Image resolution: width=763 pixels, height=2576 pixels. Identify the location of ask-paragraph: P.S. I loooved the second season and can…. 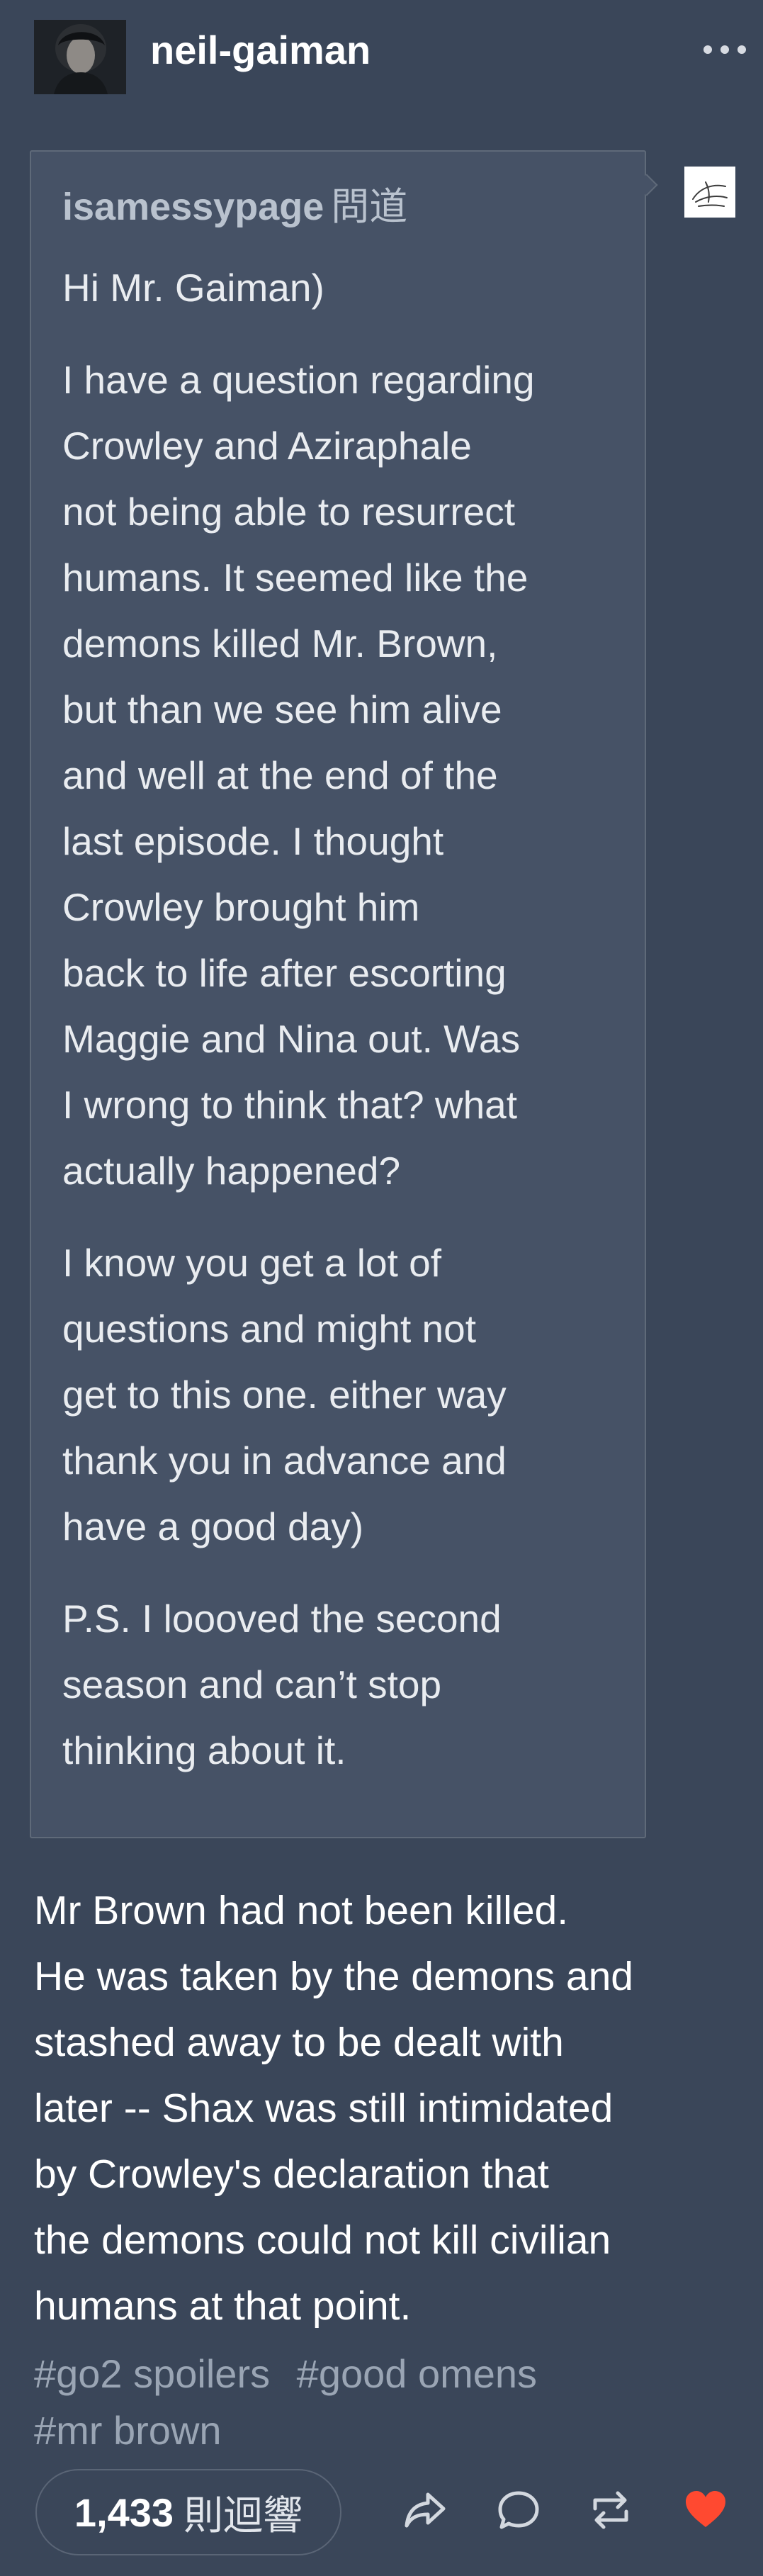
(345, 1685).